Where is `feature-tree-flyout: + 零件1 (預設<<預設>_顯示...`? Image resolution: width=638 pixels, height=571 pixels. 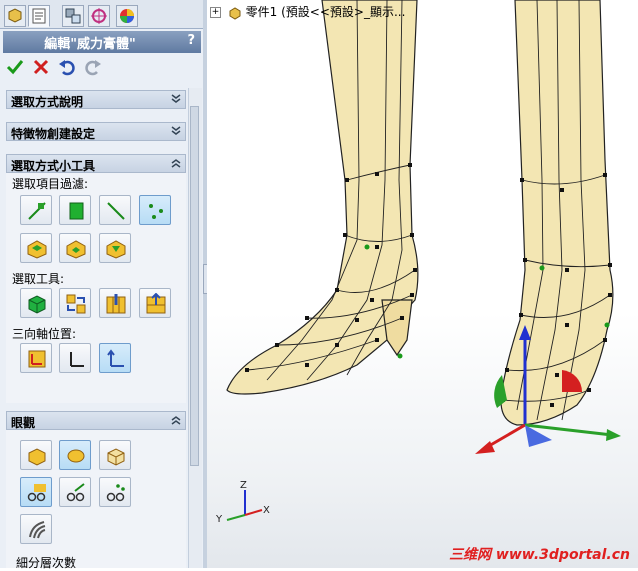
feature-tree-flyout: + 零件1 (預設<<預設>_顯示... is located at coordinates (307, 11).